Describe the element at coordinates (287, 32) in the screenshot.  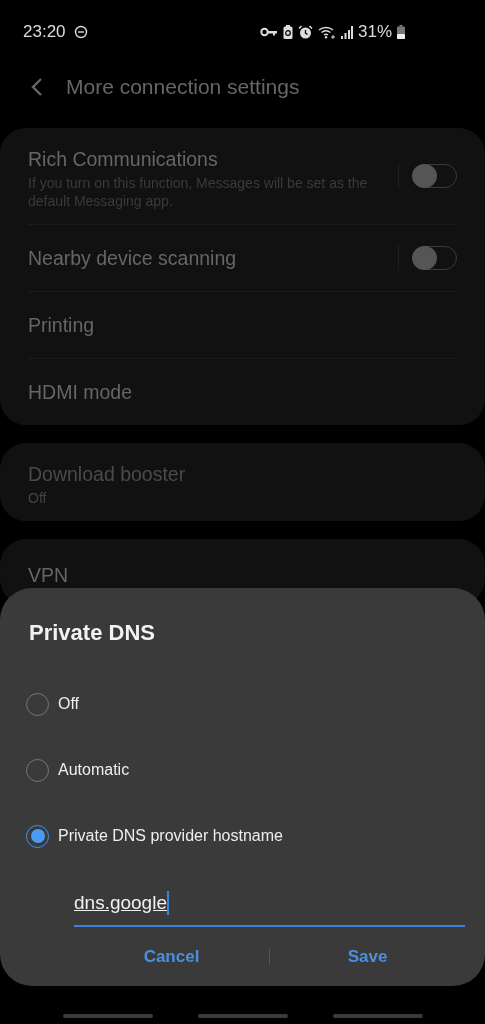
I see `battery-saver-icon` at that location.